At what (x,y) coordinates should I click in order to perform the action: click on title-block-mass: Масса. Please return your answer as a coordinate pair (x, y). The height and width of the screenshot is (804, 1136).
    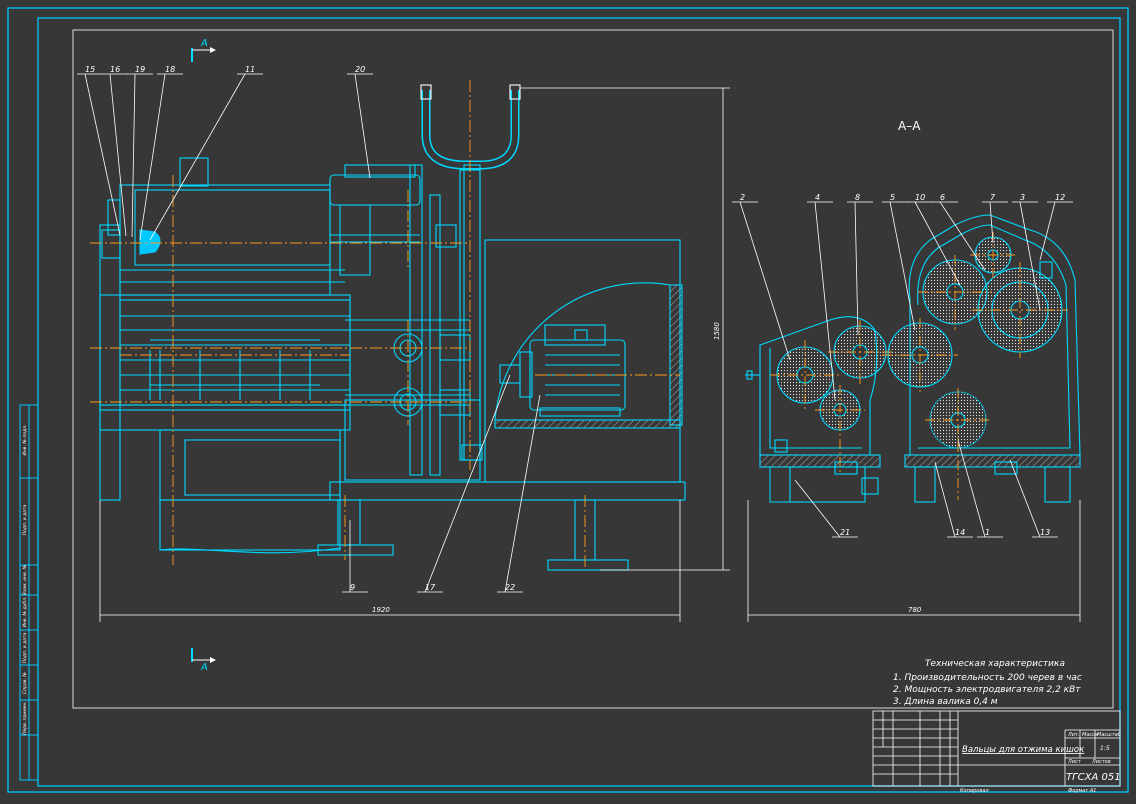
    Looking at the image, I should click on (1090, 735).